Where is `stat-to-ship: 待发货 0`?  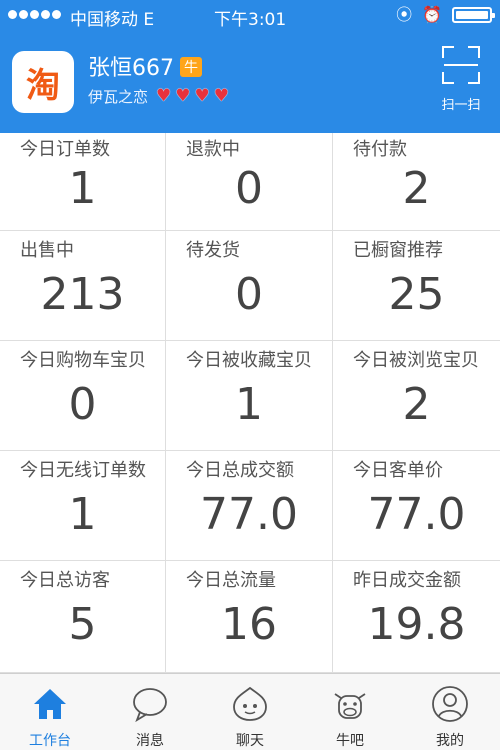 stat-to-ship: 待发货 0 is located at coordinates (249, 286).